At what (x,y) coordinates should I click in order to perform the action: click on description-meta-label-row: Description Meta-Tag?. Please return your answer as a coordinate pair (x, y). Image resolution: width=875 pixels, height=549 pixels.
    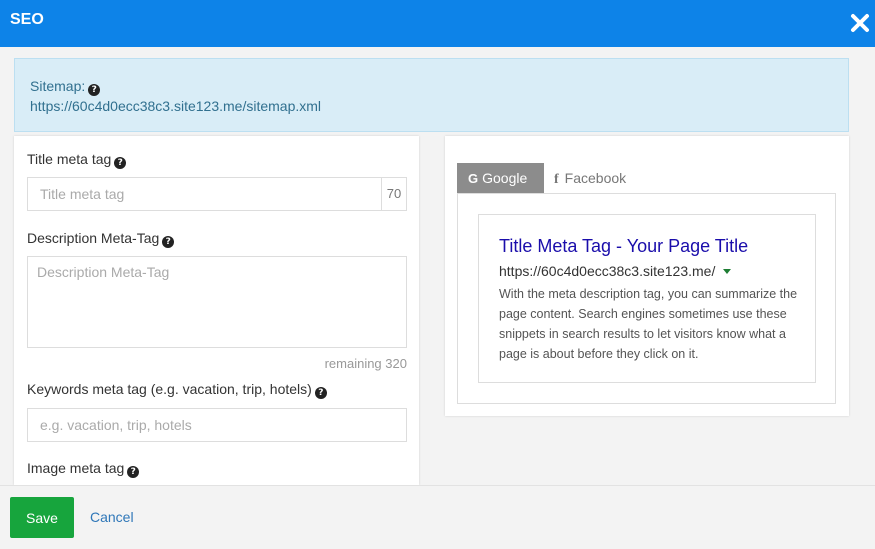
    Looking at the image, I should click on (101, 239).